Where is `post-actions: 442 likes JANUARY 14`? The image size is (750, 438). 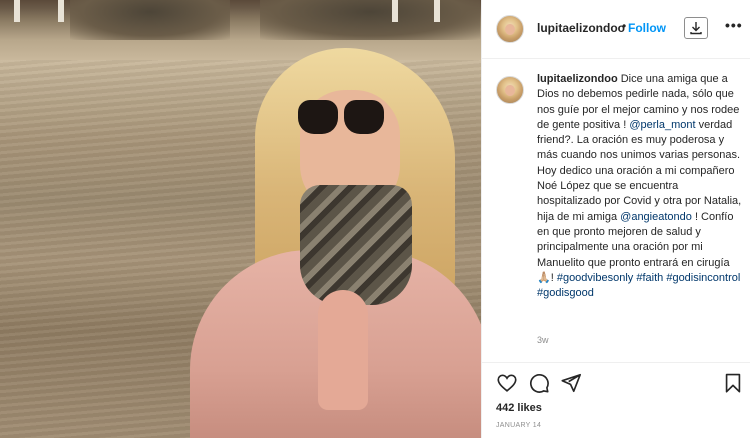 post-actions: 442 likes JANUARY 14 is located at coordinates (616, 400).